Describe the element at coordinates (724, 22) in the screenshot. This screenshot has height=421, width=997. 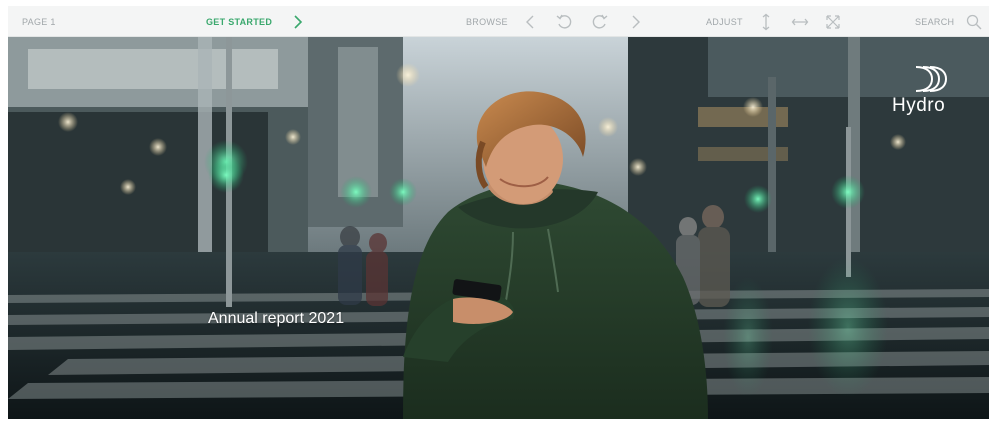
I see `adjust-label: ADJUST` at that location.